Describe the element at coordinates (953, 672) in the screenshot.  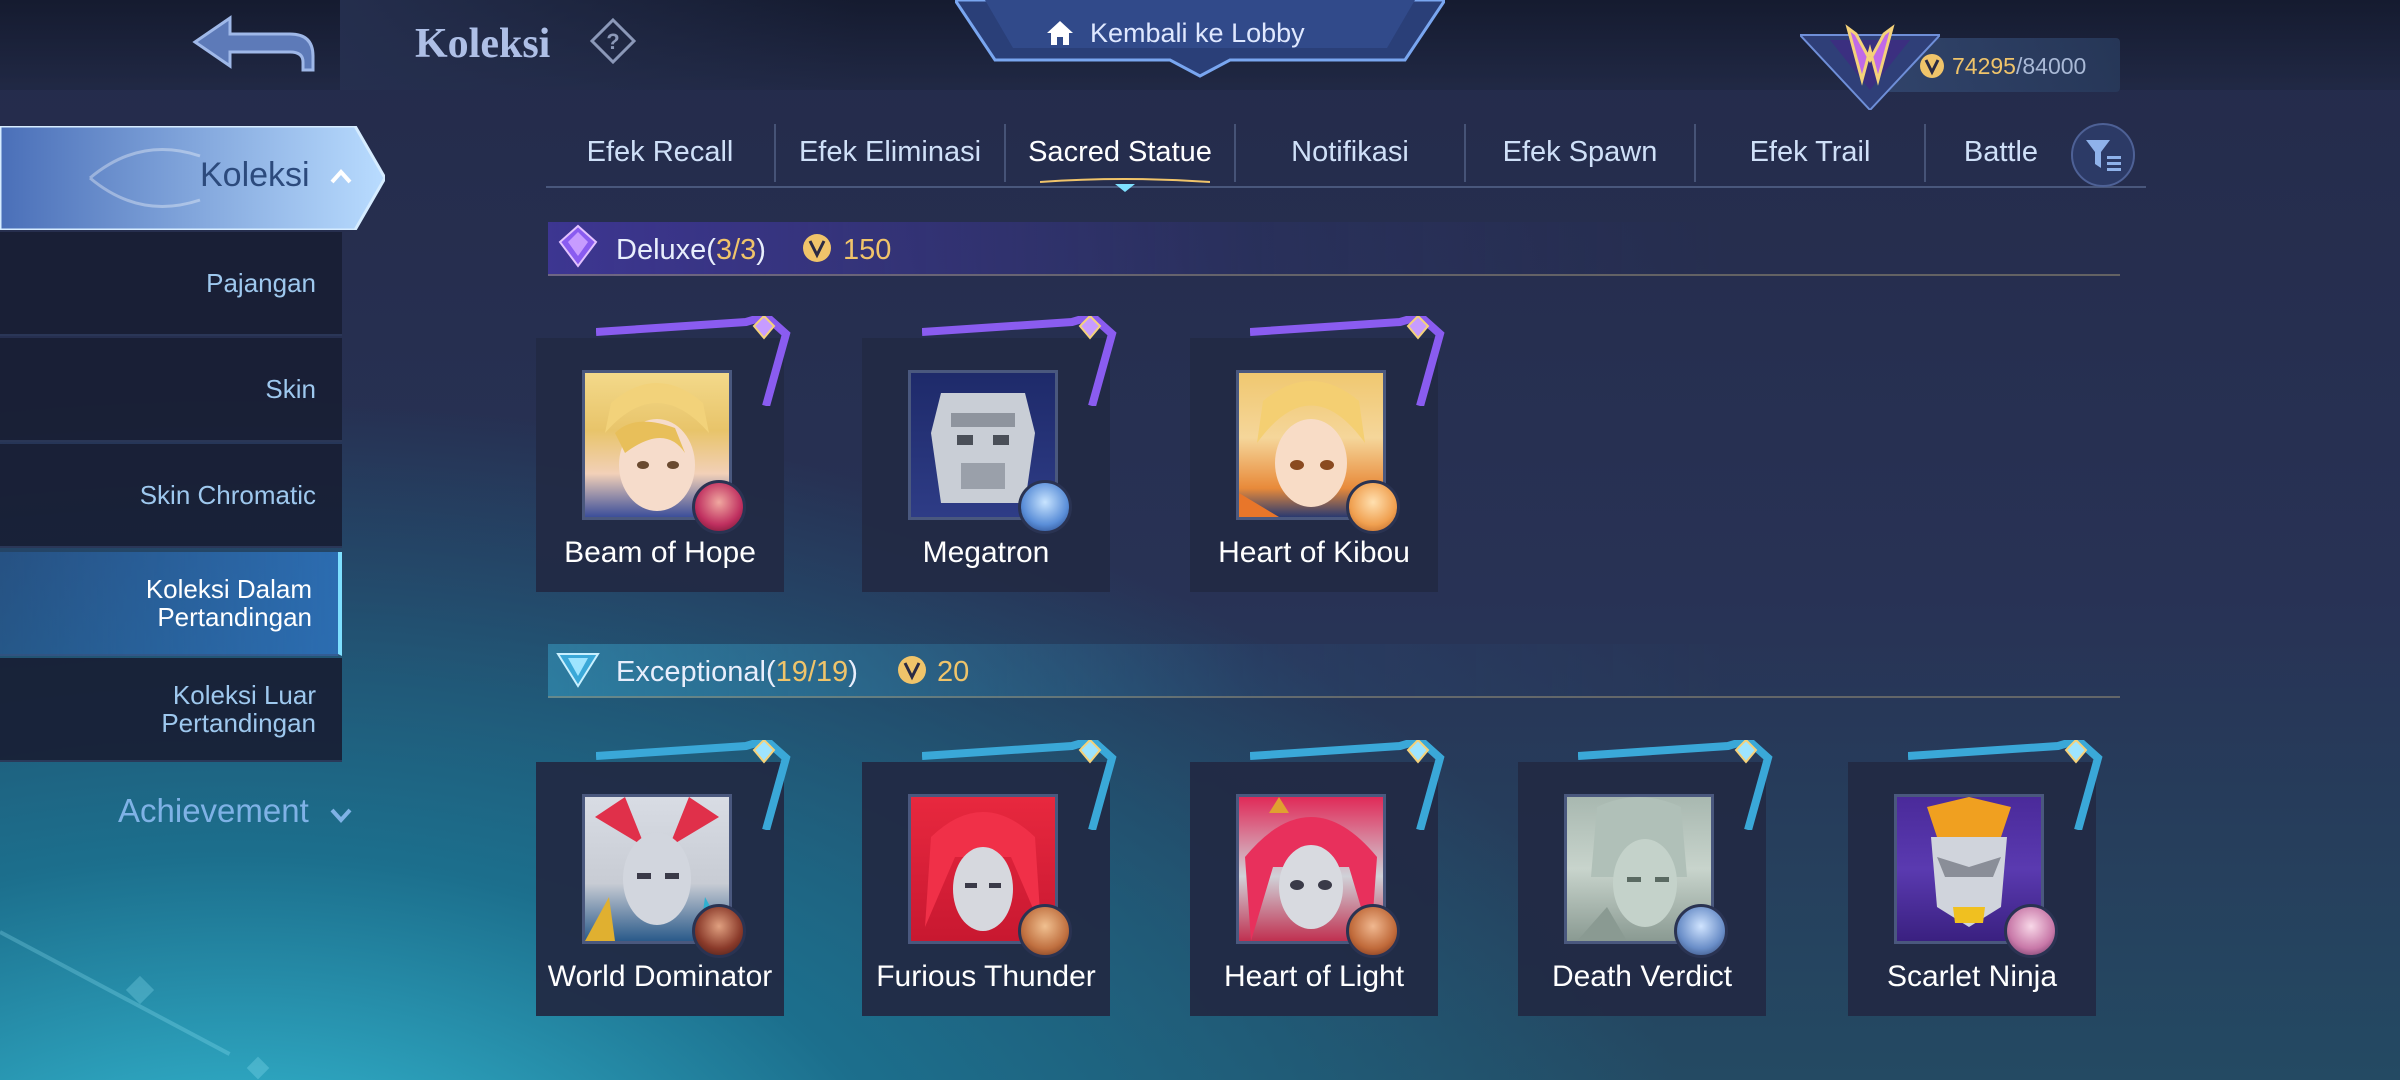
I see `exceptional-points: 20` at that location.